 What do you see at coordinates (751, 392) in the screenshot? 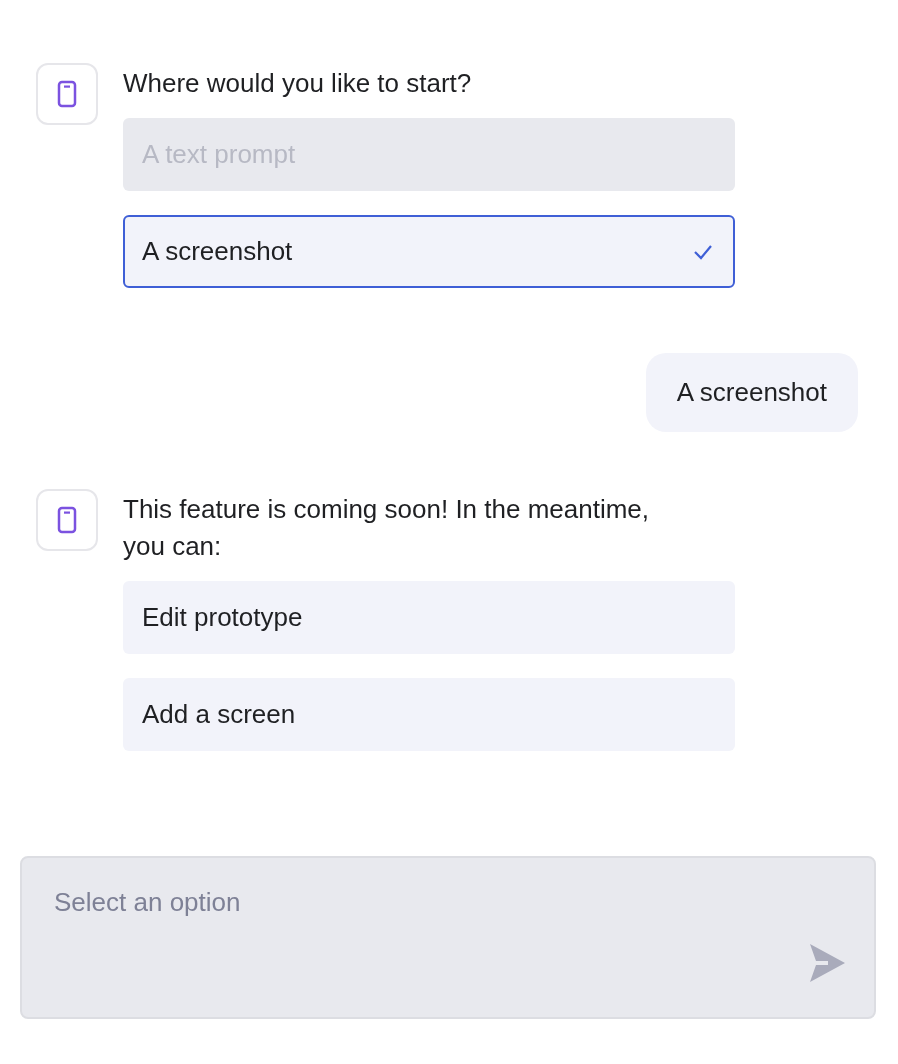
I see `user-message: A screenshot` at bounding box center [751, 392].